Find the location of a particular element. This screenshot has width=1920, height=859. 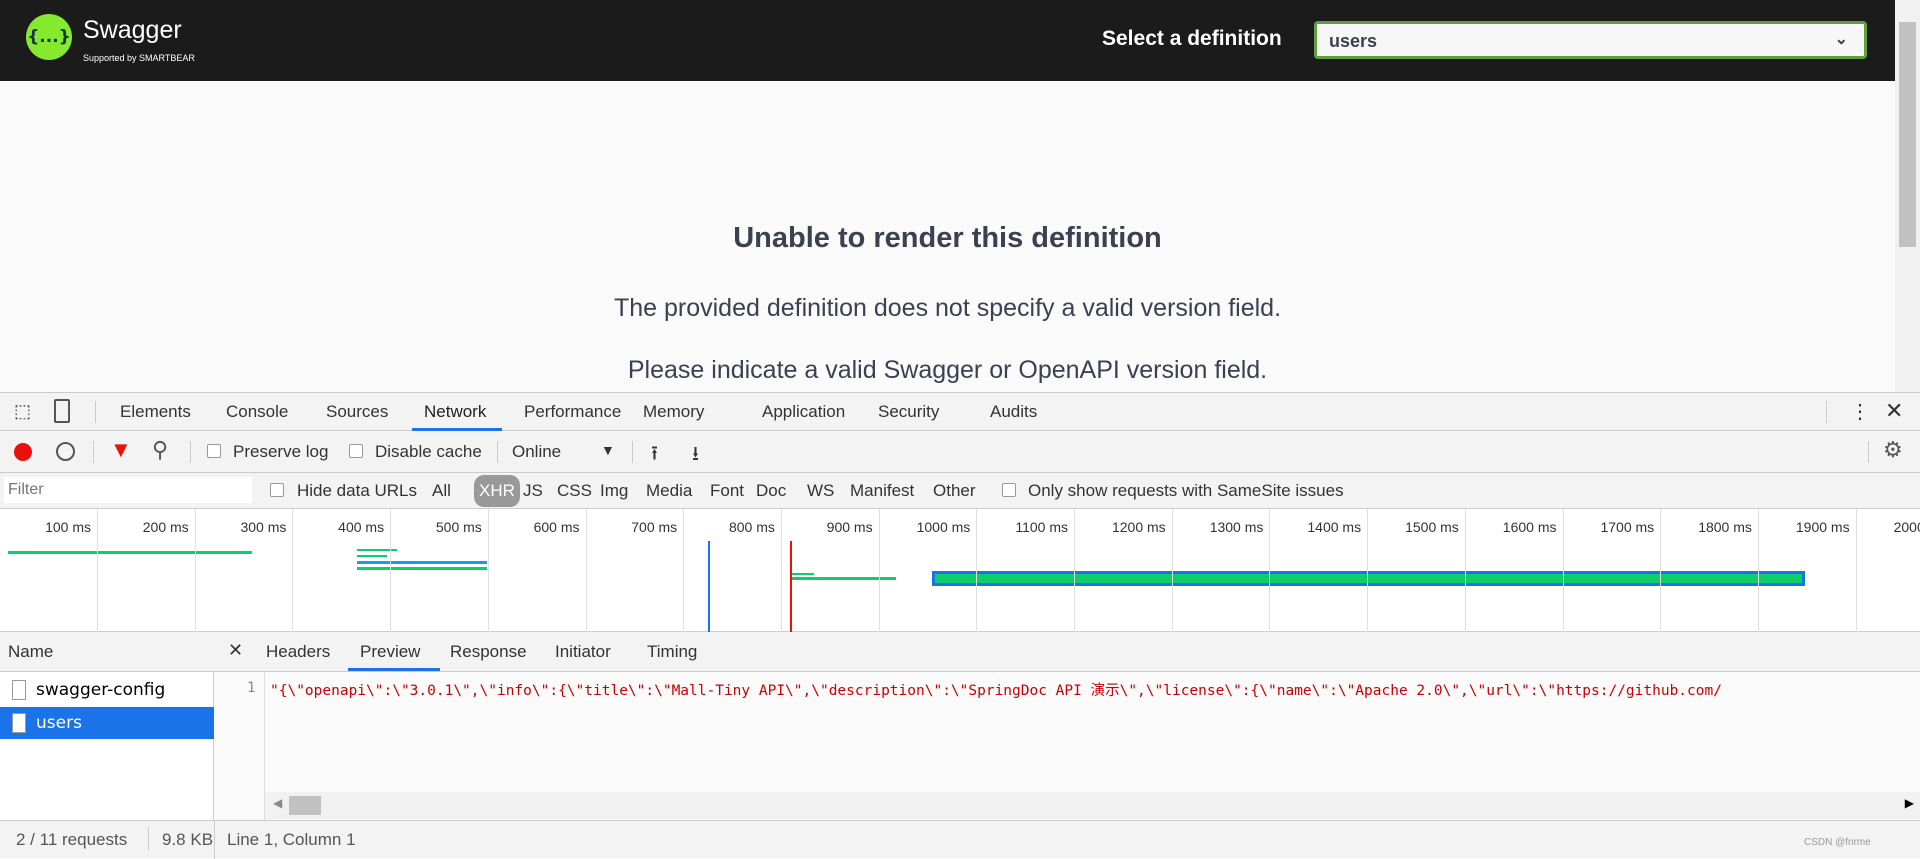

tab-elements: Elements is located at coordinates (155, 412).